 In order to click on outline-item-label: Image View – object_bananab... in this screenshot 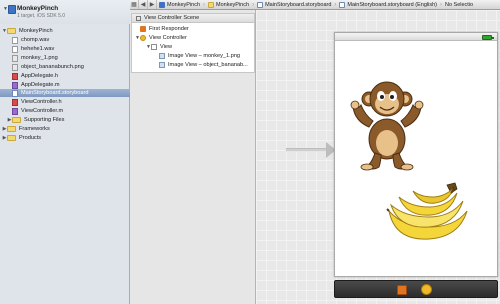, I will do `click(208, 65)`.